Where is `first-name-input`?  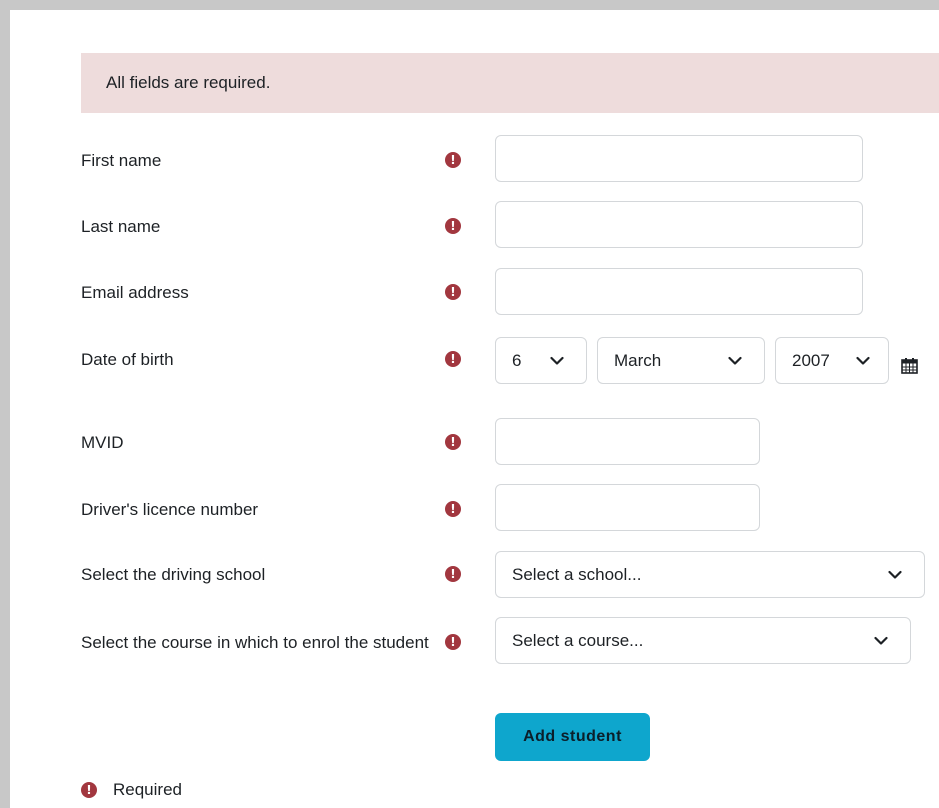 first-name-input is located at coordinates (679, 158).